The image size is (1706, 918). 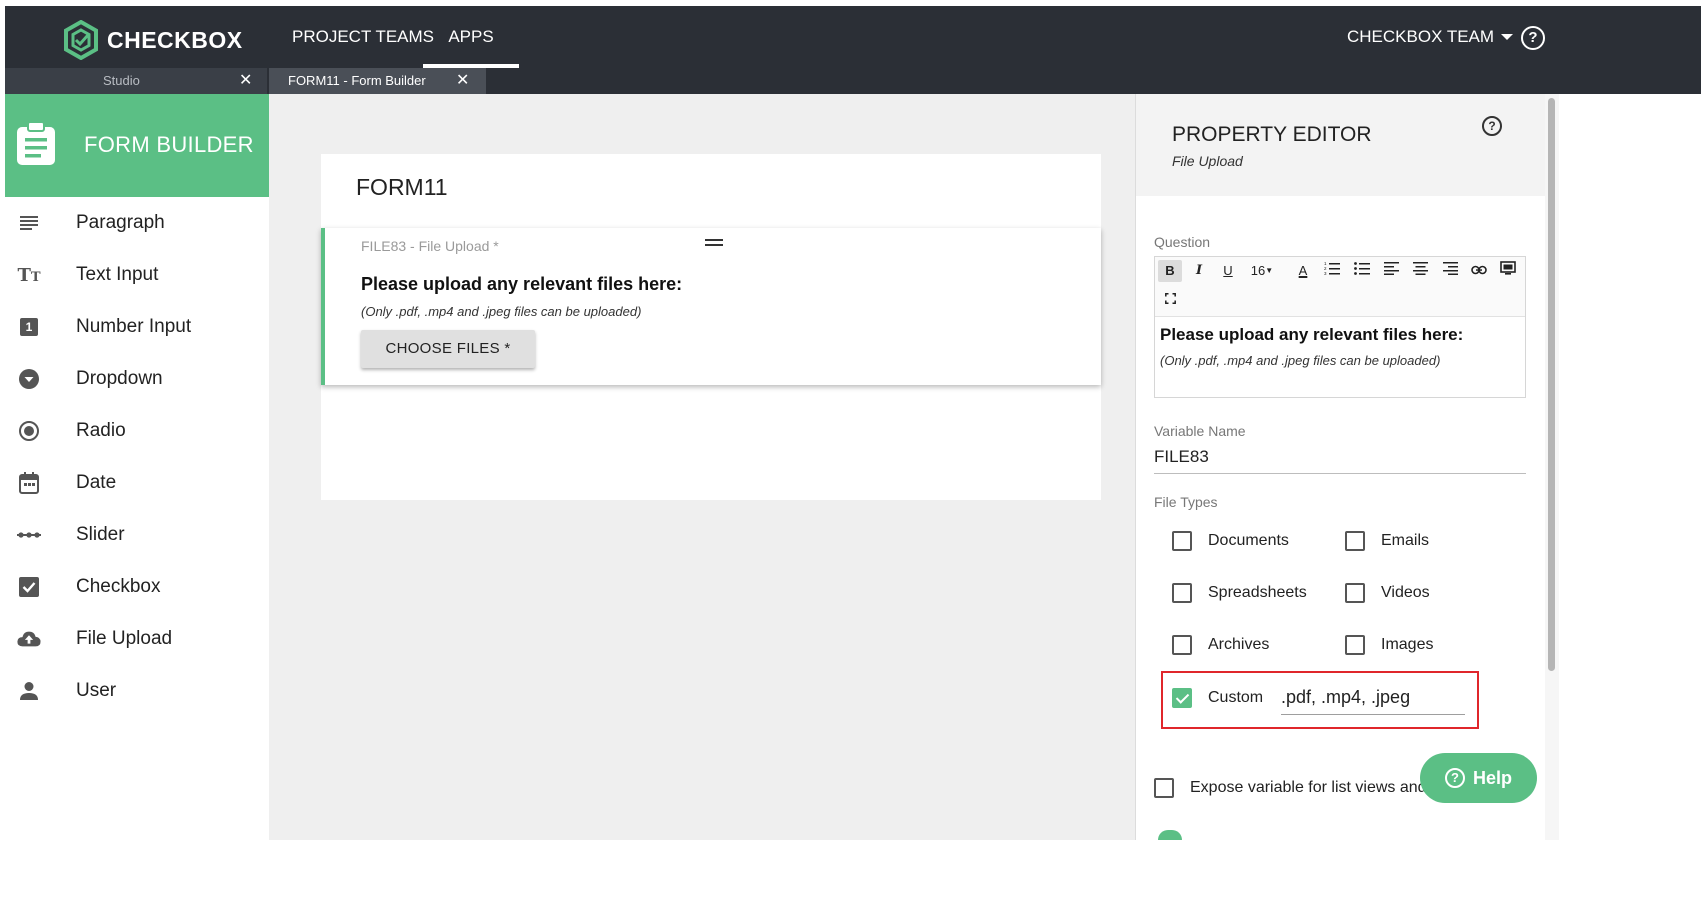 I want to click on media-icon, so click(x=1508, y=271).